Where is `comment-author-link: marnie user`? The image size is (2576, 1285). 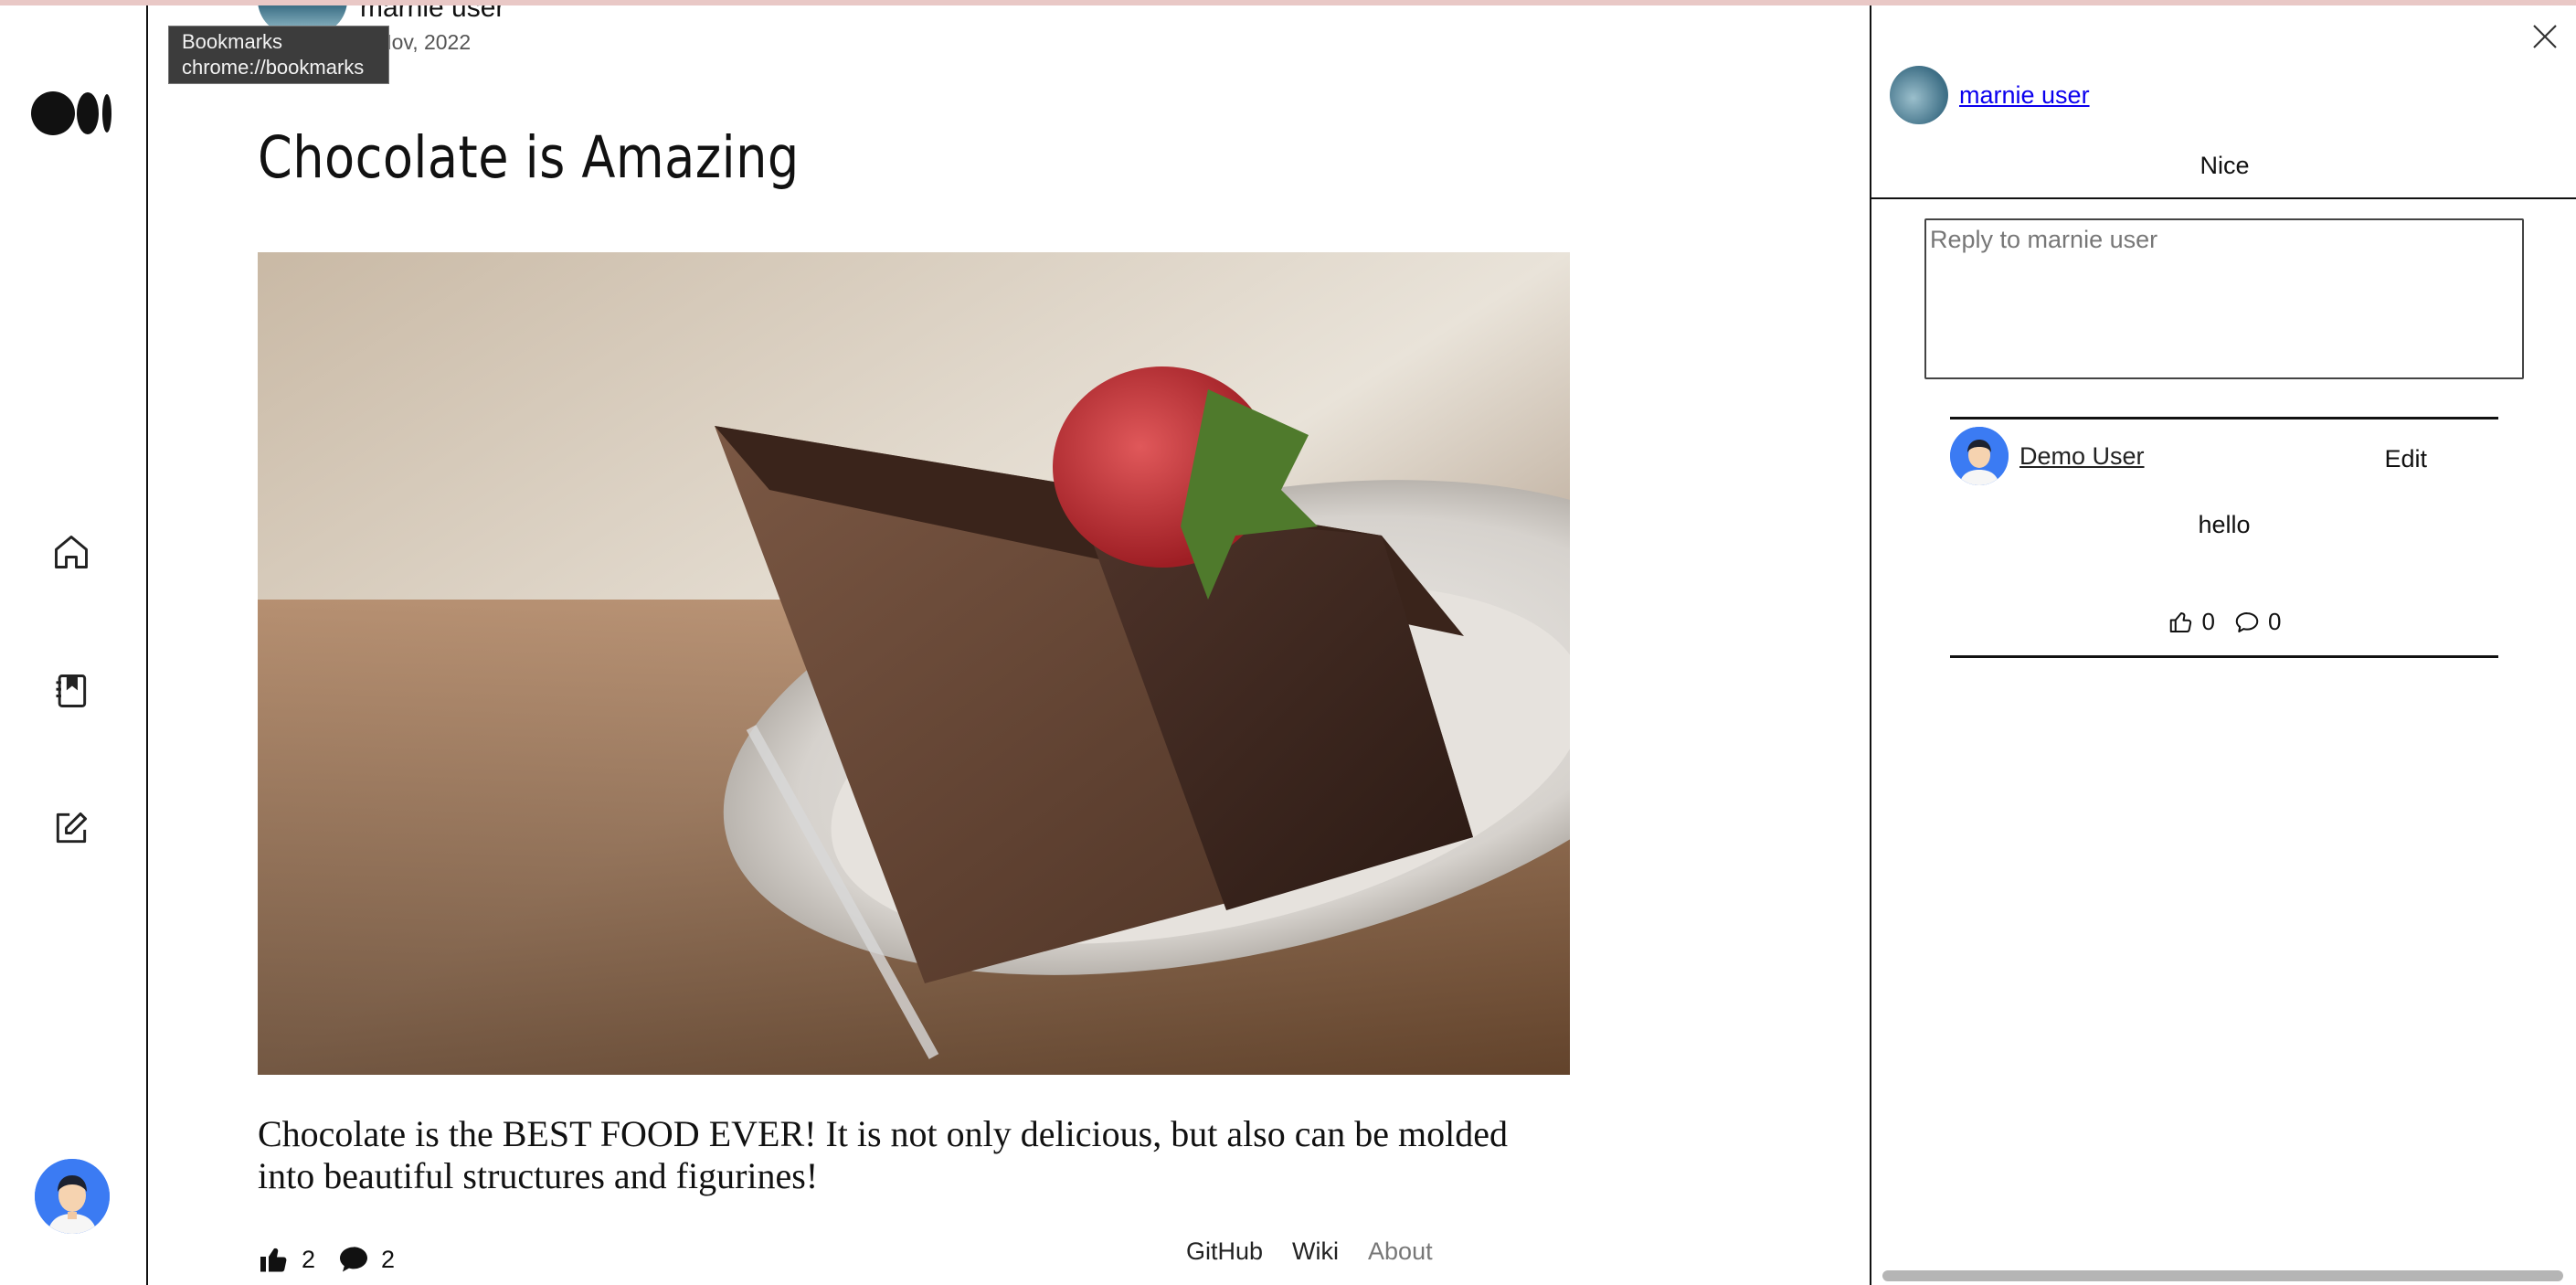
comment-author-link: marnie user is located at coordinates (2024, 96).